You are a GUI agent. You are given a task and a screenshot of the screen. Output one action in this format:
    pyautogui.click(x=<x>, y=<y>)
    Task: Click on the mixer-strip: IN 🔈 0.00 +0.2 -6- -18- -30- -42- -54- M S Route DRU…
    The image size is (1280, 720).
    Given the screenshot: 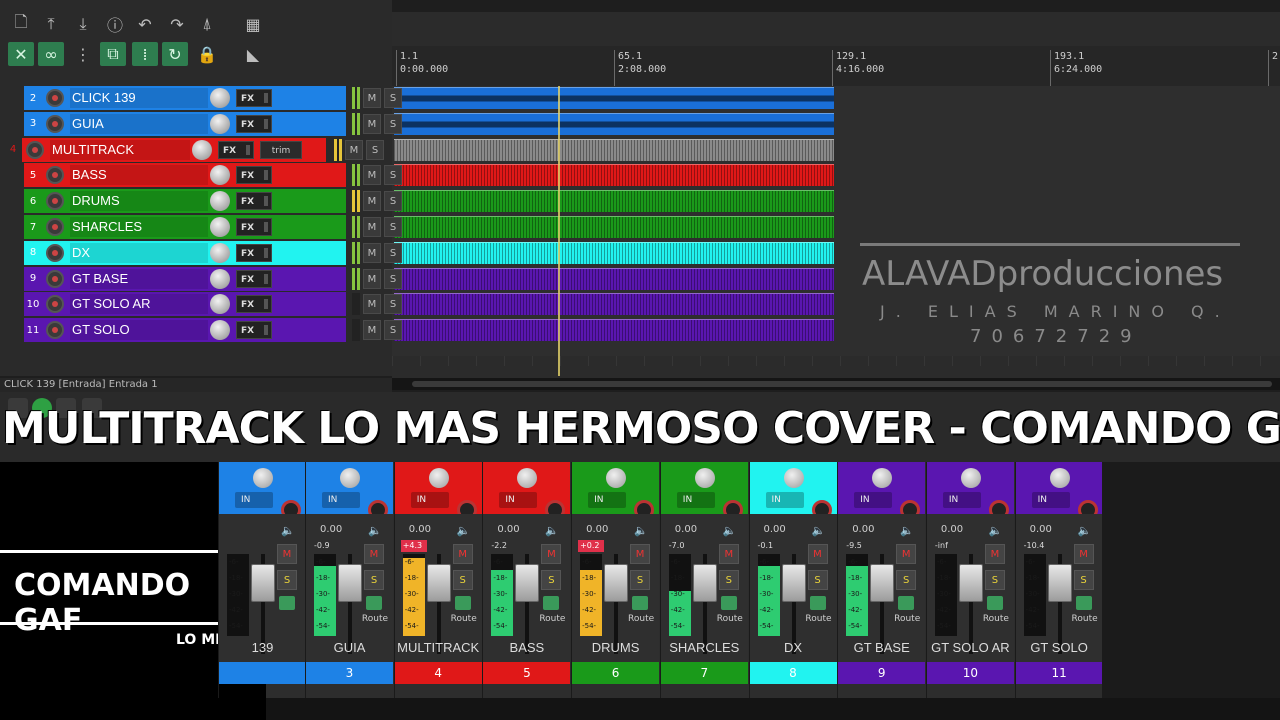 What is the action you would take?
    pyautogui.click(x=615, y=580)
    